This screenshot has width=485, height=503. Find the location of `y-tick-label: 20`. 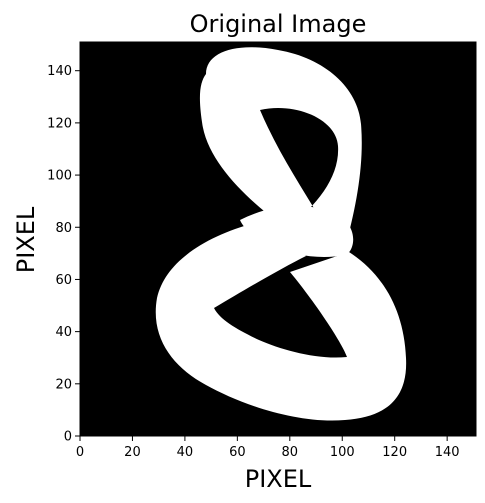

y-tick-label: 20 is located at coordinates (63, 384).